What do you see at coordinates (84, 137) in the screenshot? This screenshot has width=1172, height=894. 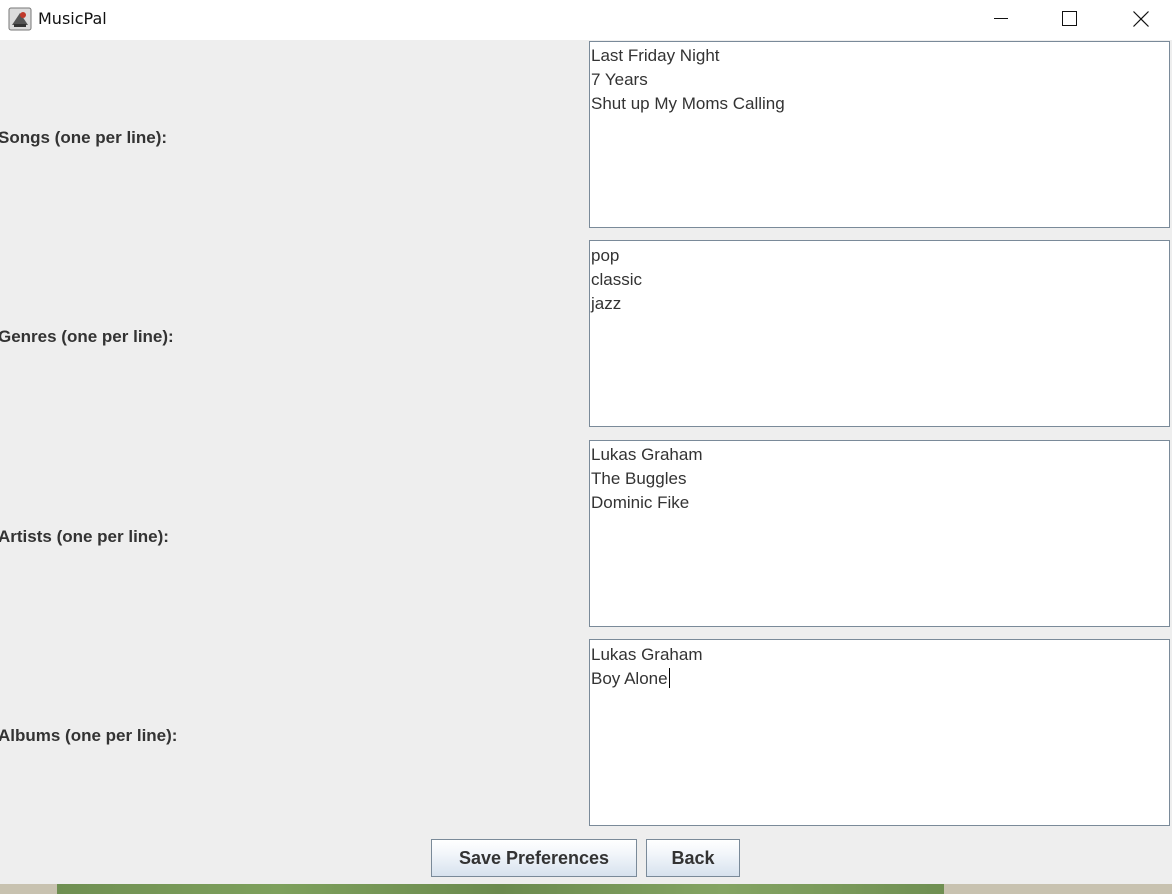 I see `songs-label: Songs (one per line):` at bounding box center [84, 137].